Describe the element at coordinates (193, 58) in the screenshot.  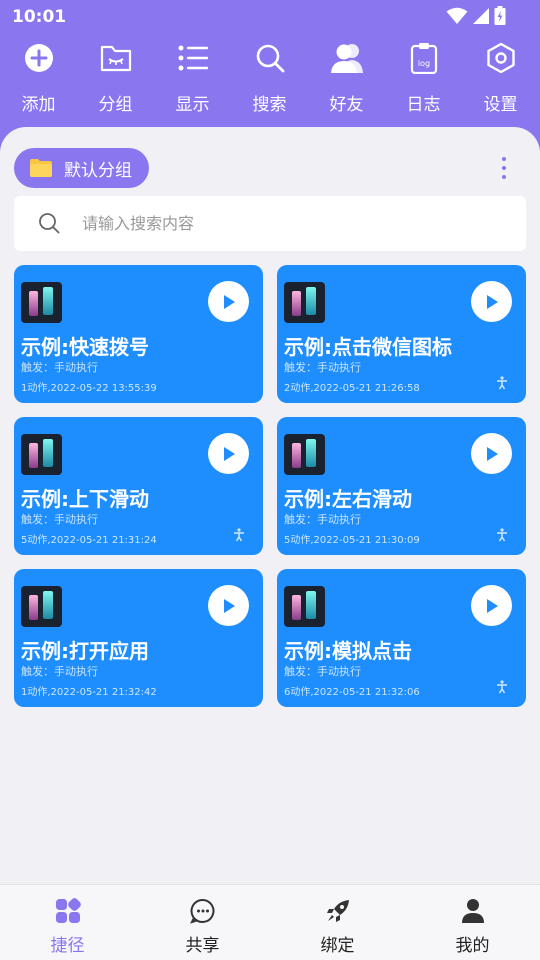
I see `list-icon` at that location.